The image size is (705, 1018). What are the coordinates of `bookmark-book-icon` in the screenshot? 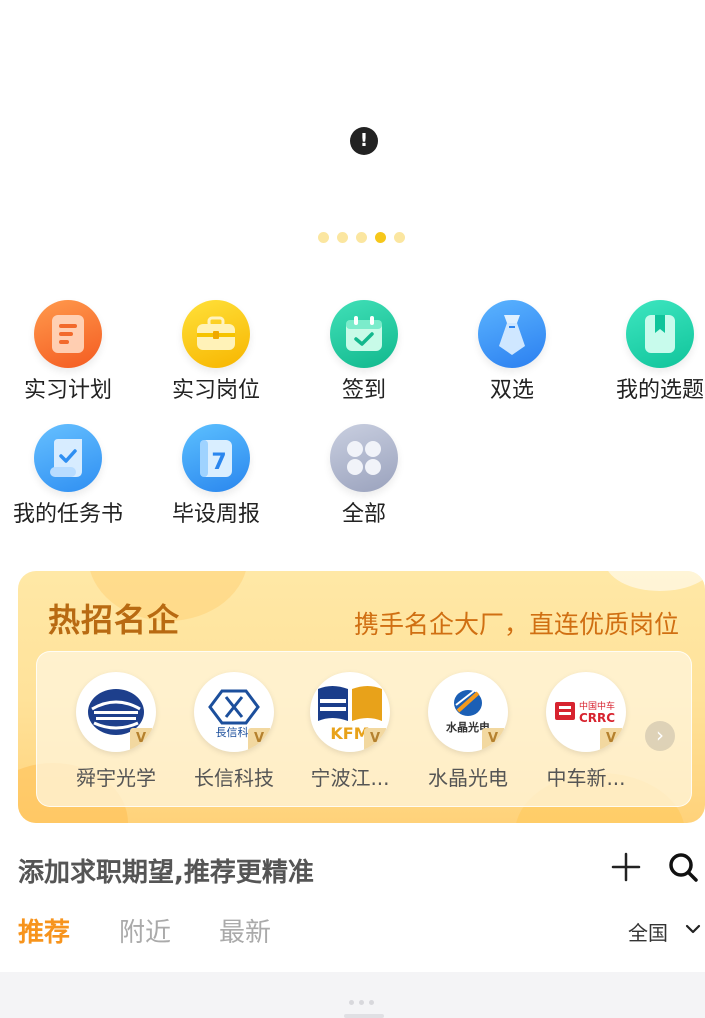 It's located at (660, 334).